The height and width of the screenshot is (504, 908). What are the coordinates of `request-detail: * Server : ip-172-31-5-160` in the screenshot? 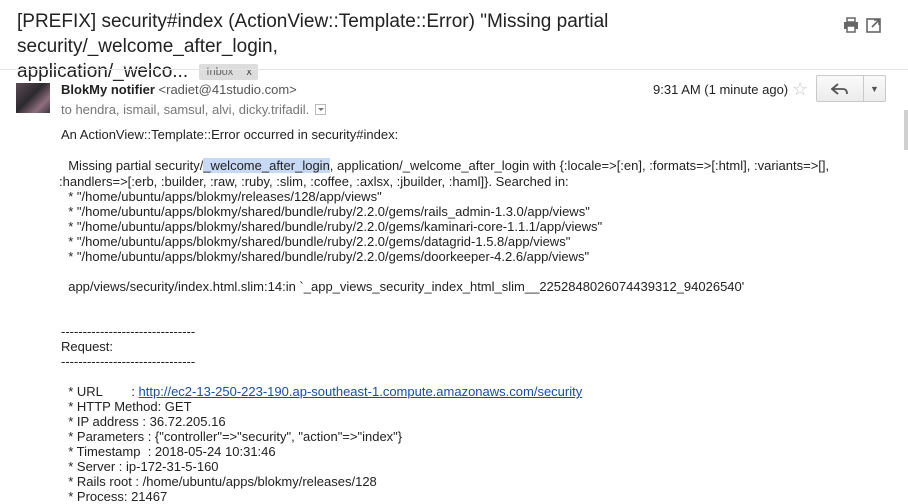 It's located at (140, 466).